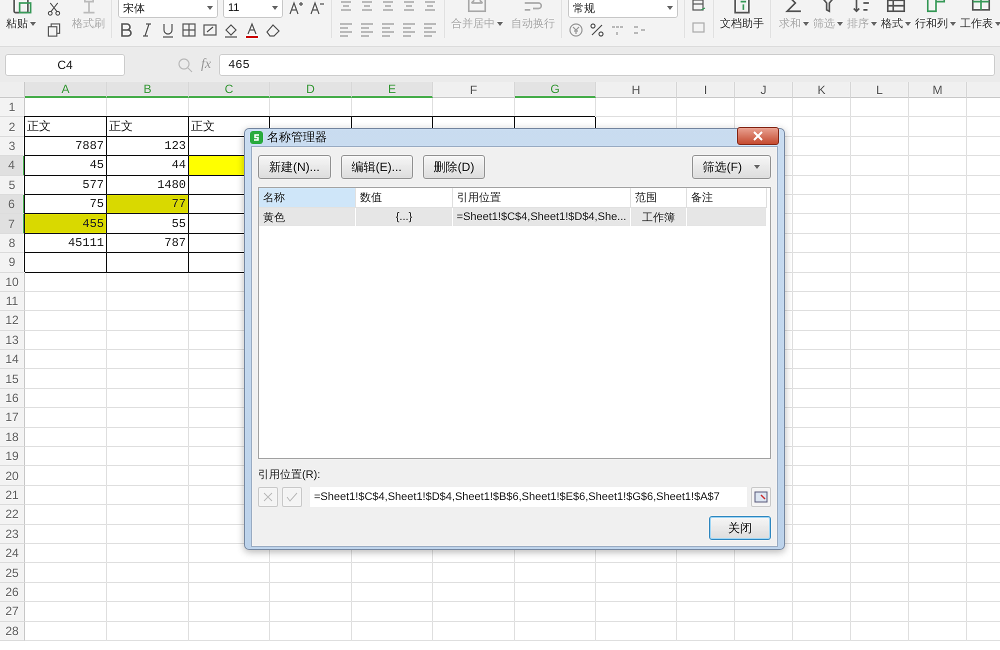 The width and height of the screenshot is (1000, 650). I want to click on row-header: 24, so click(12, 554).